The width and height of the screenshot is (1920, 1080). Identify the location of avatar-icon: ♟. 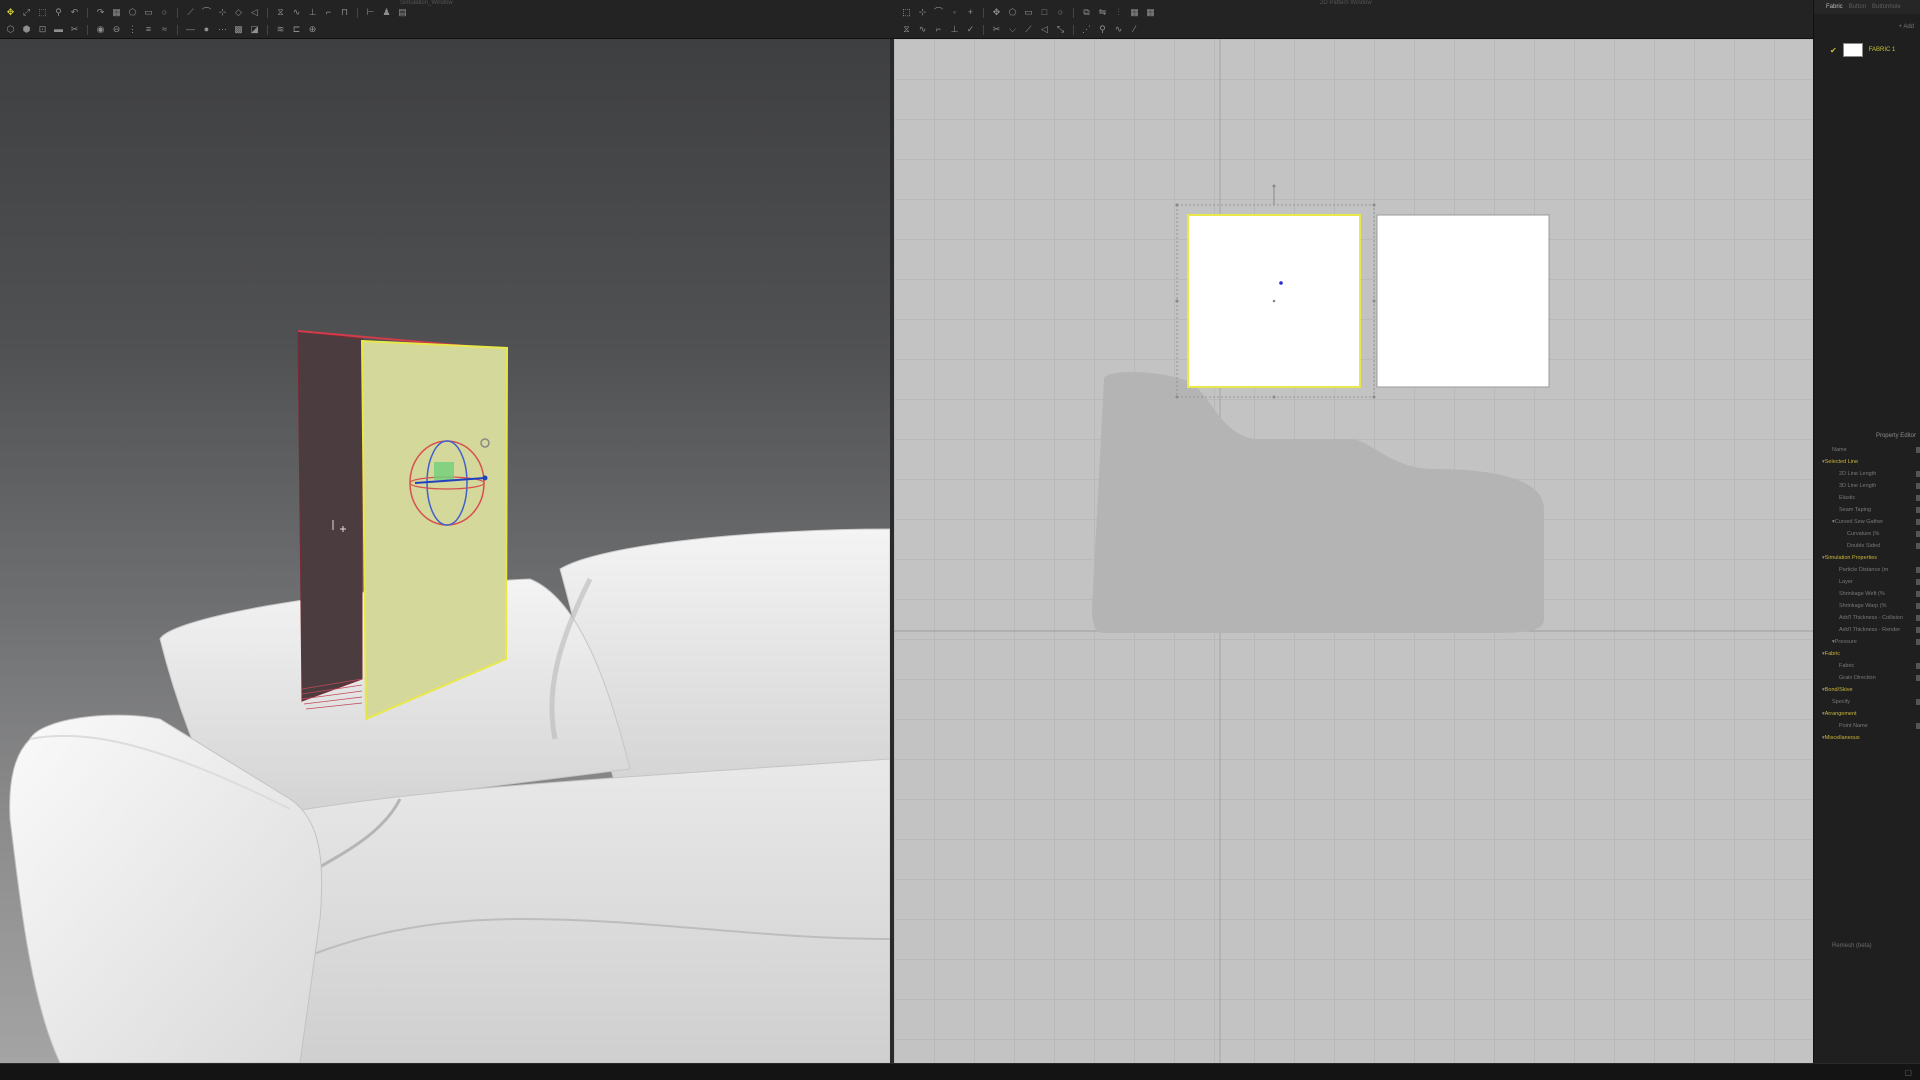
(386, 12).